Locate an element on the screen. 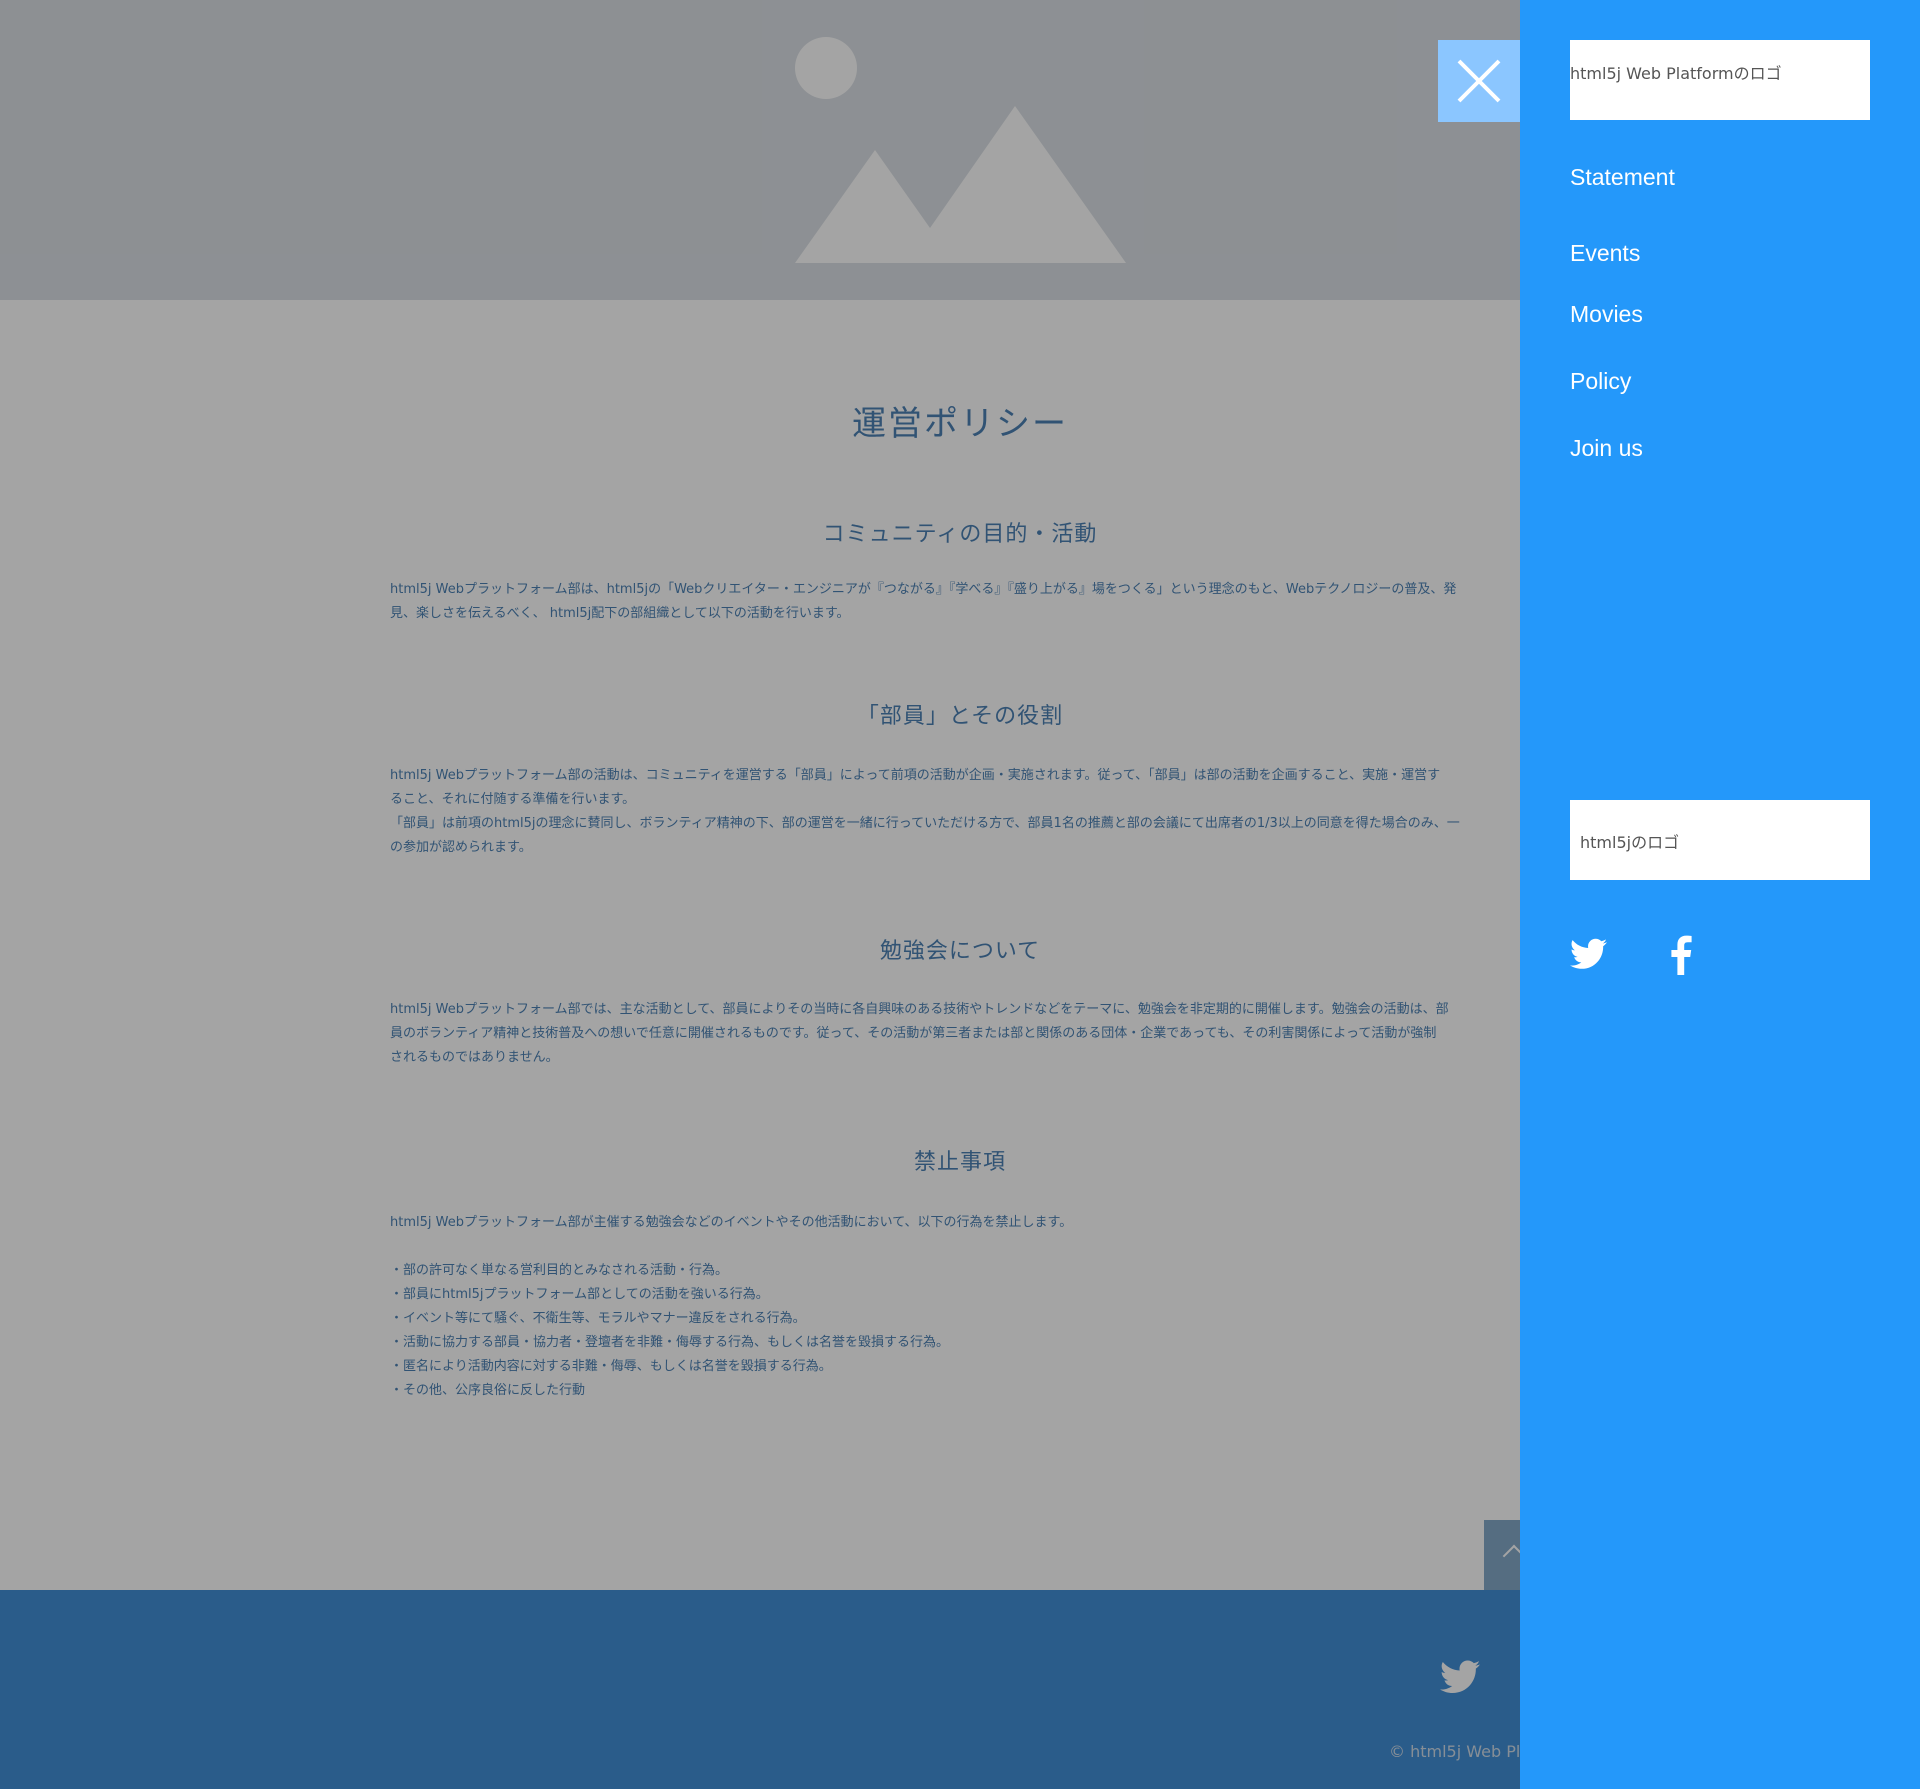 This screenshot has height=1789, width=1920. html5j-logo: html5jのロゴ is located at coordinates (1720, 840).